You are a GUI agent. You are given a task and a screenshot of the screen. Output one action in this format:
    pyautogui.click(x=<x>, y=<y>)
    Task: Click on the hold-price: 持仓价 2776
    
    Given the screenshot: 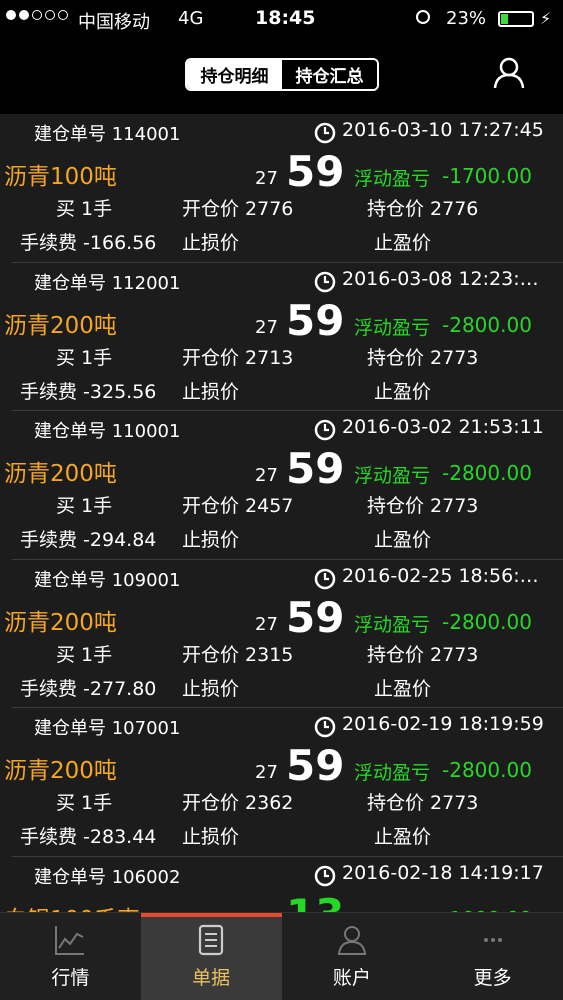 What is the action you would take?
    pyautogui.click(x=423, y=209)
    